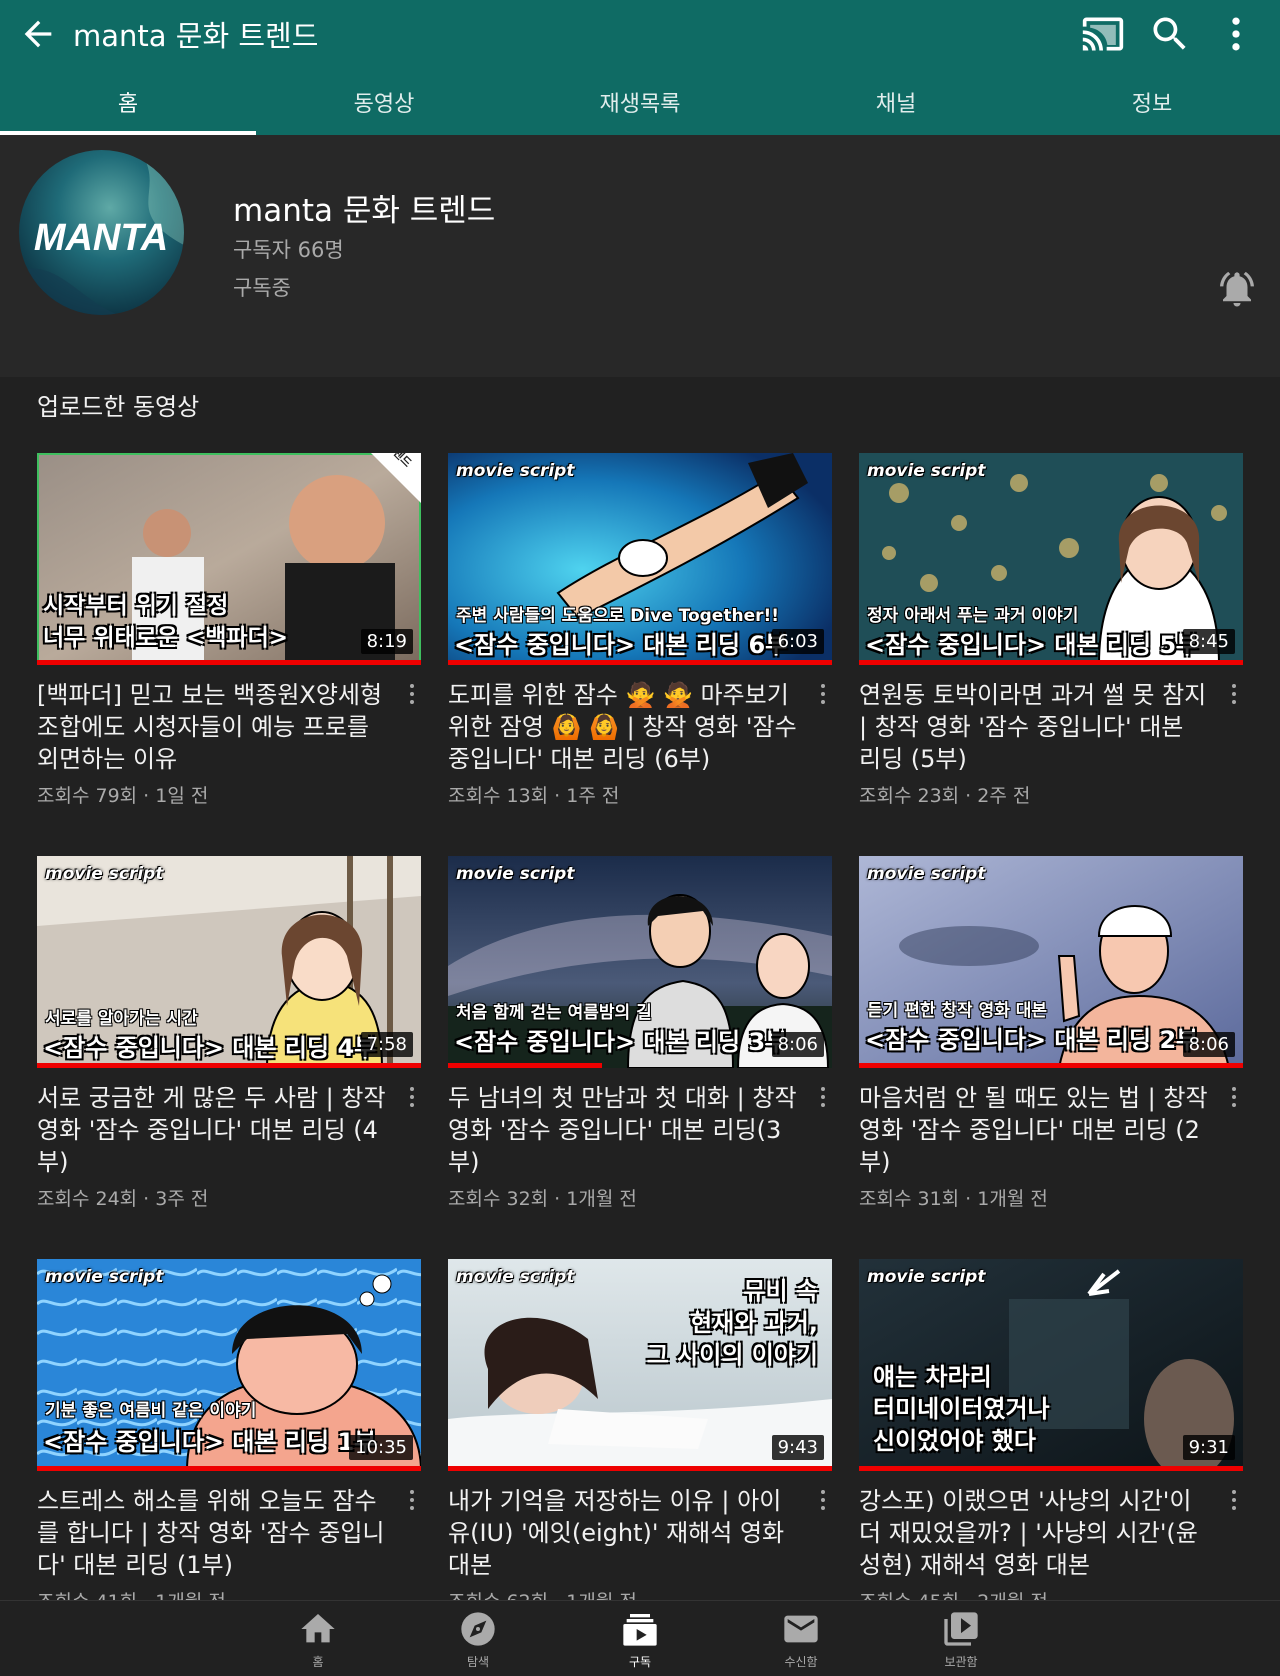 The height and width of the screenshot is (1676, 1280). I want to click on thumbnail-caption-2: 너무 위태로운 <백파더>, so click(165, 638).